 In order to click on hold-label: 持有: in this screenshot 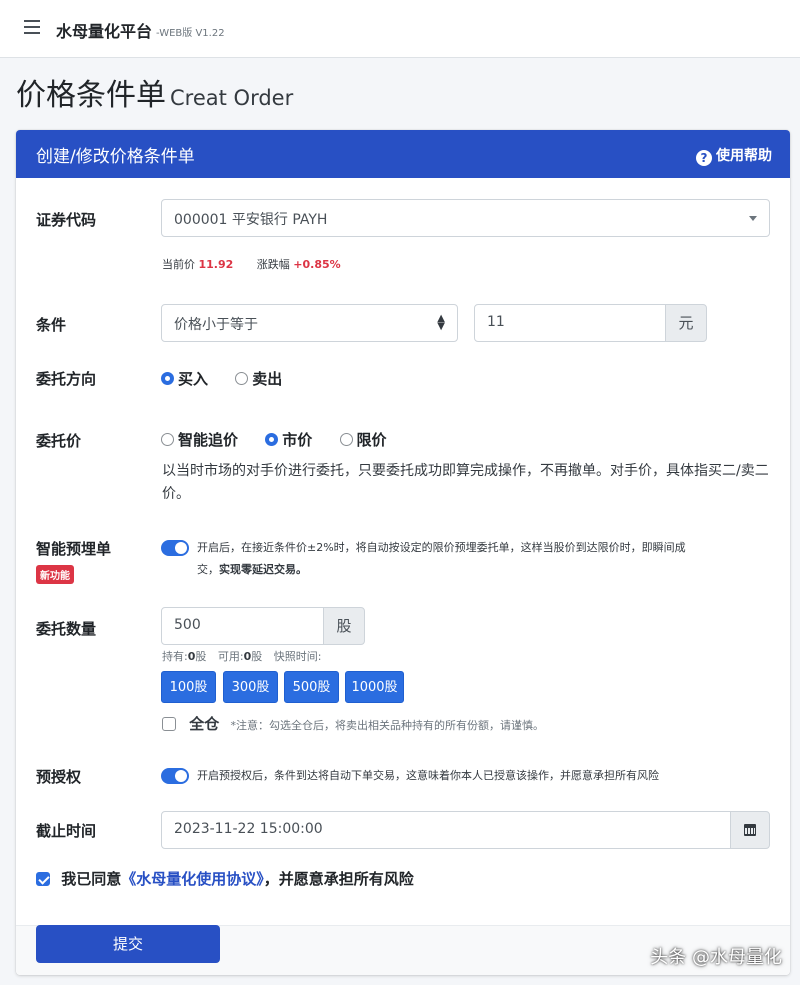, I will do `click(175, 656)`.